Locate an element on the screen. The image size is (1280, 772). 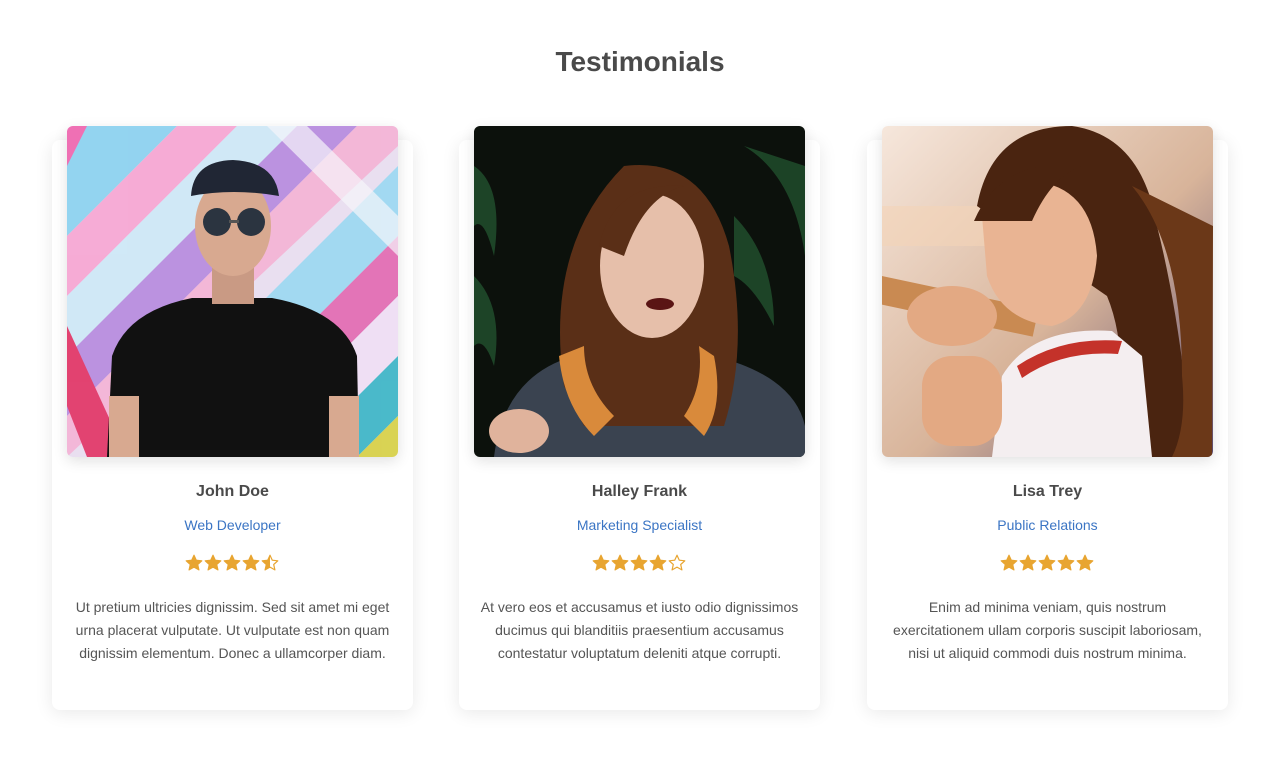
man-portrait-photo is located at coordinates (232, 291).